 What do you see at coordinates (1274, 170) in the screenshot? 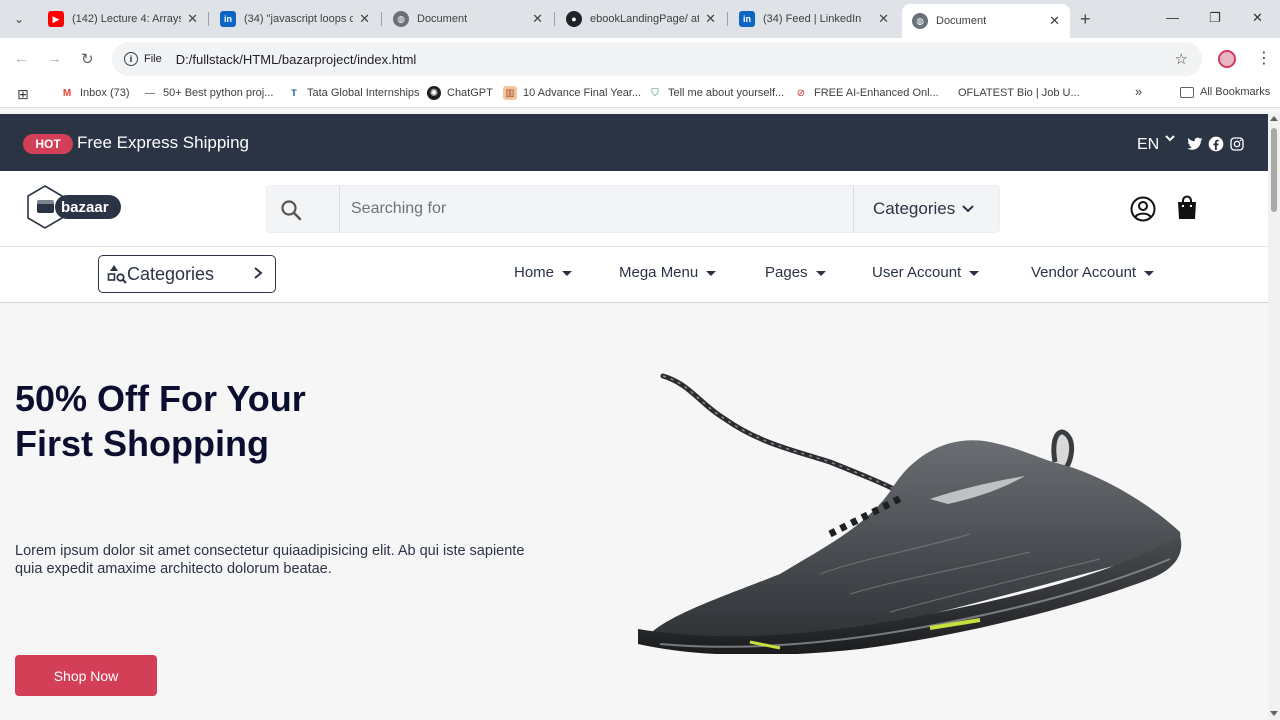
I see `scrollbar-thumb` at bounding box center [1274, 170].